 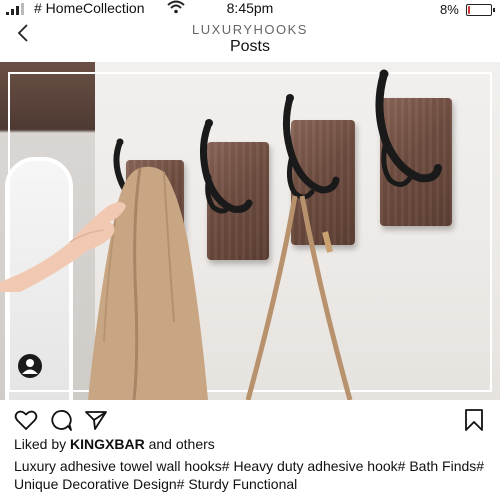 I want to click on liked-by-prefix: Liked by, so click(x=40, y=444).